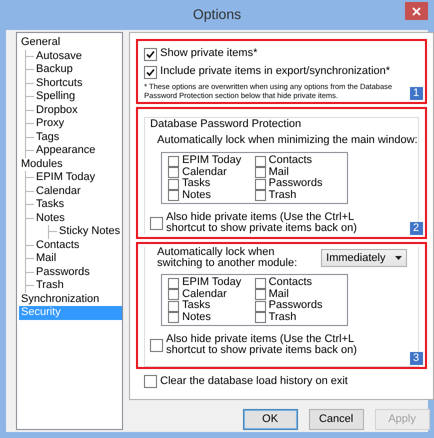 The height and width of the screenshot is (438, 434). What do you see at coordinates (58, 245) in the screenshot?
I see `tree-item: Contacts` at bounding box center [58, 245].